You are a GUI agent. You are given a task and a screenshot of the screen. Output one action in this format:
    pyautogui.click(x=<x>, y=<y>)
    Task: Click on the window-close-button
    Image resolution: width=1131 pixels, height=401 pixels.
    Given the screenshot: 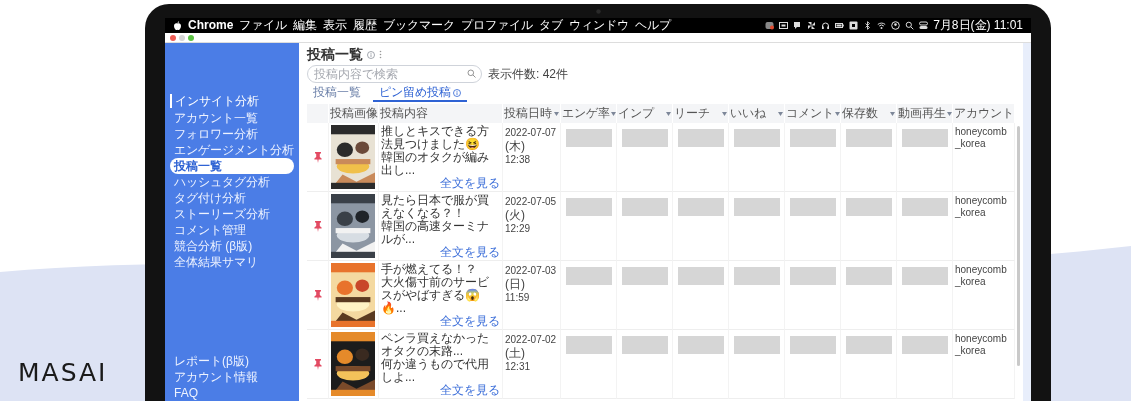 What is the action you would take?
    pyautogui.click(x=173, y=37)
    